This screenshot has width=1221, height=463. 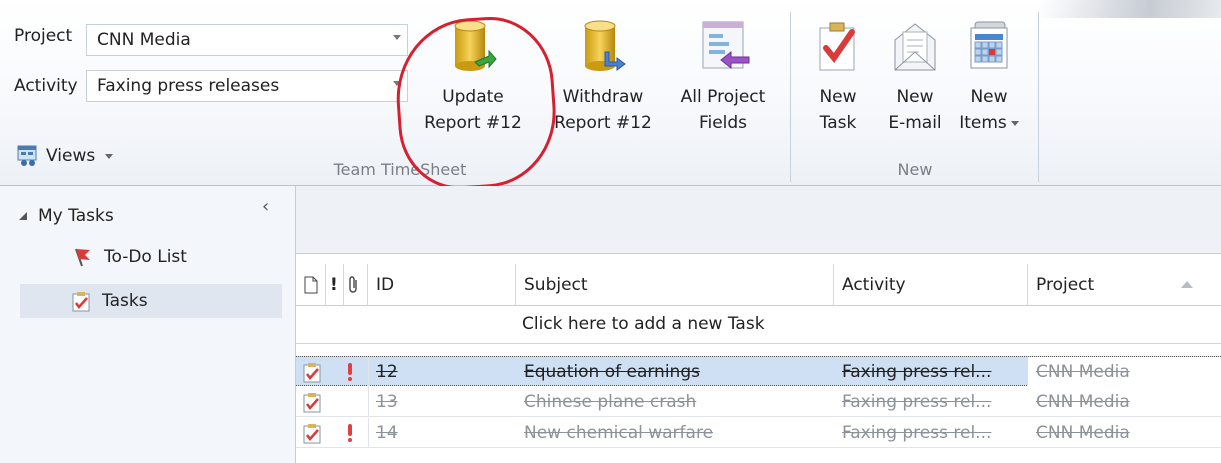 What do you see at coordinates (385, 285) in the screenshot?
I see `header-id-label: ID` at bounding box center [385, 285].